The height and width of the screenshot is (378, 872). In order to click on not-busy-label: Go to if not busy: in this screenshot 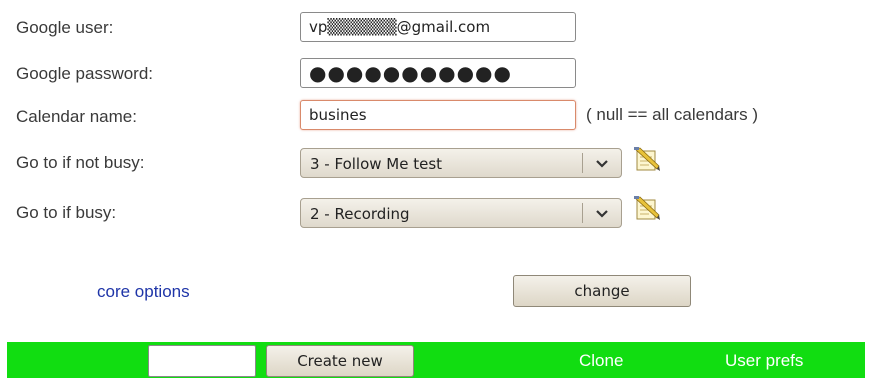, I will do `click(80, 162)`.